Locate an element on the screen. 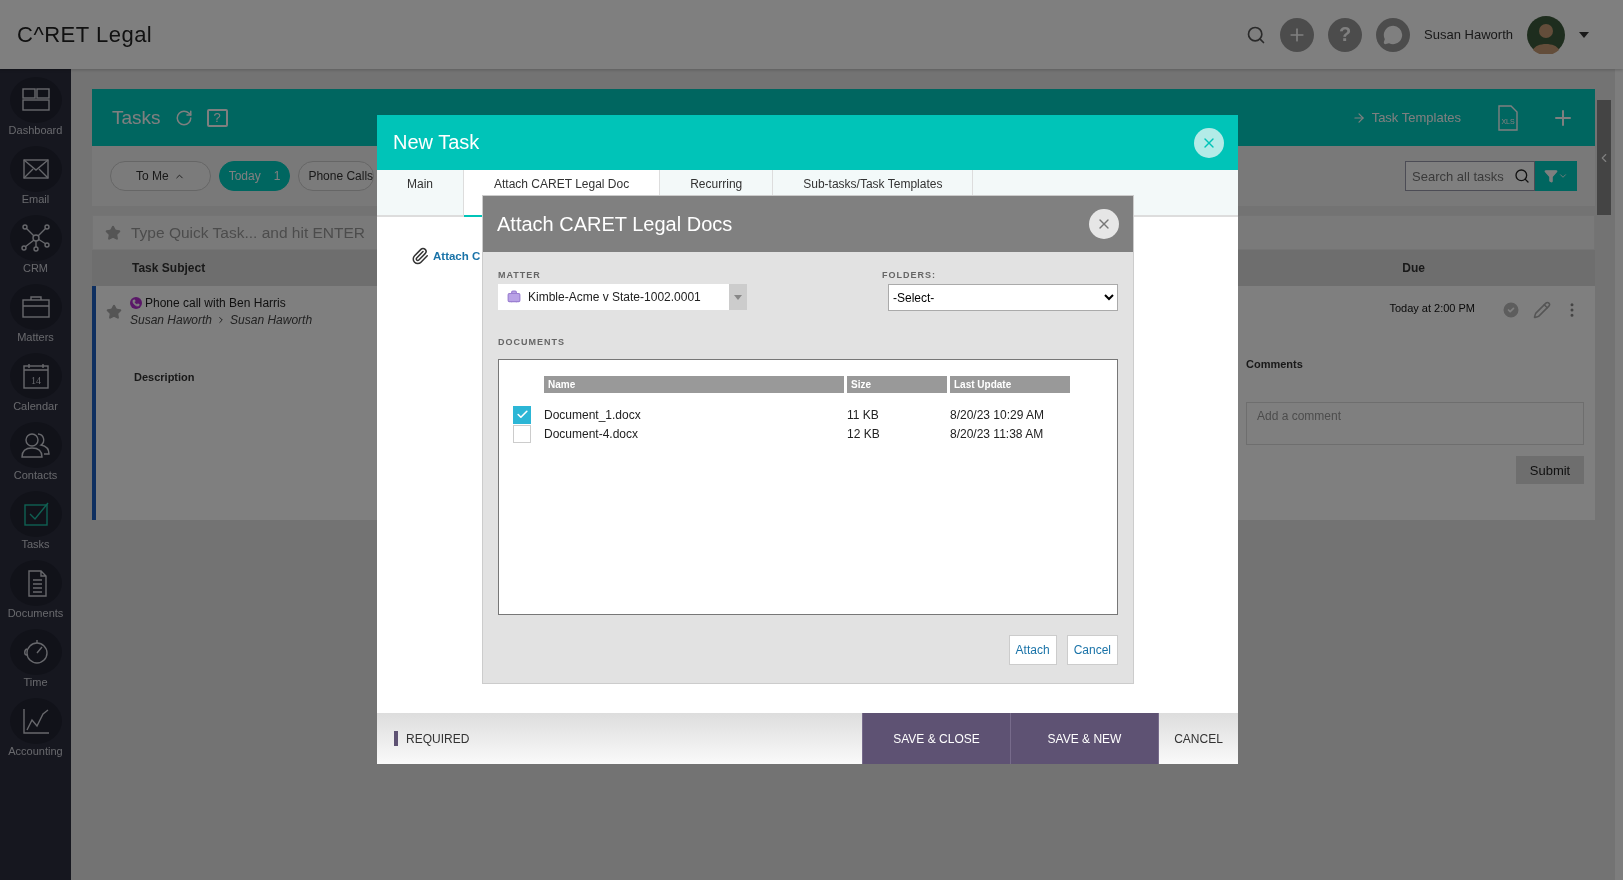 Image resolution: width=1623 pixels, height=880 pixels. assignee-name: Susan Haworth is located at coordinates (271, 320).